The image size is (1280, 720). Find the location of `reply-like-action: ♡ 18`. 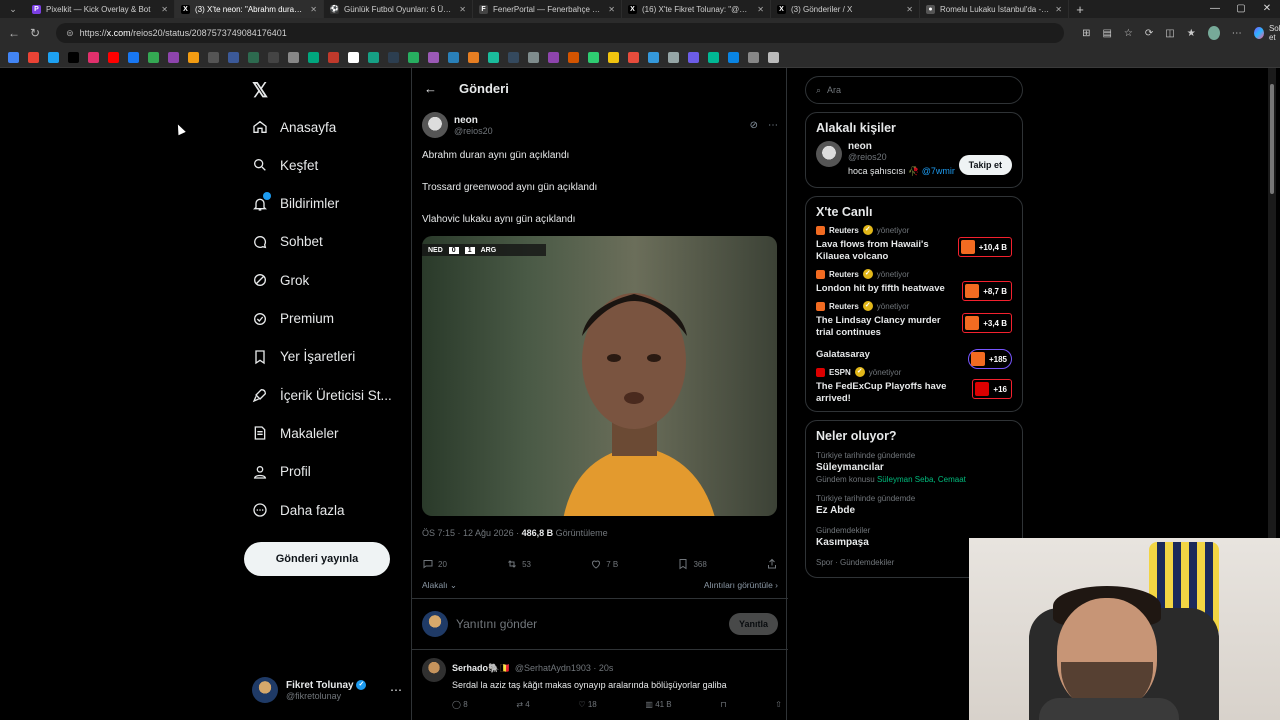

reply-like-action: ♡ 18 is located at coordinates (587, 704).